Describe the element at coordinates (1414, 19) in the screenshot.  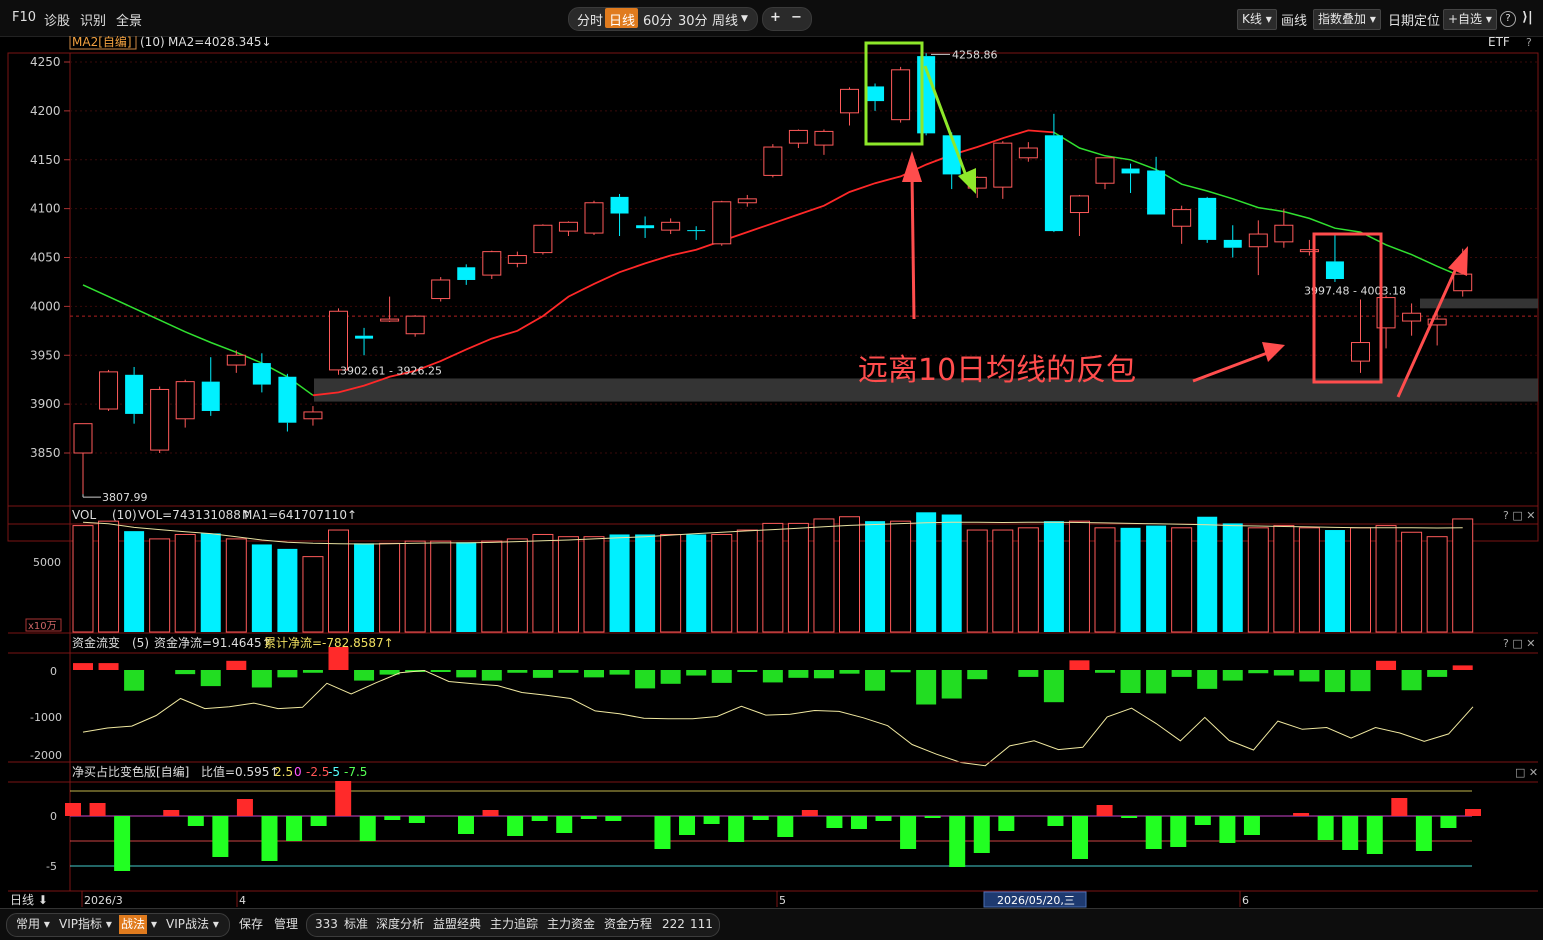
I see `date-locate-button: 日期定位` at that location.